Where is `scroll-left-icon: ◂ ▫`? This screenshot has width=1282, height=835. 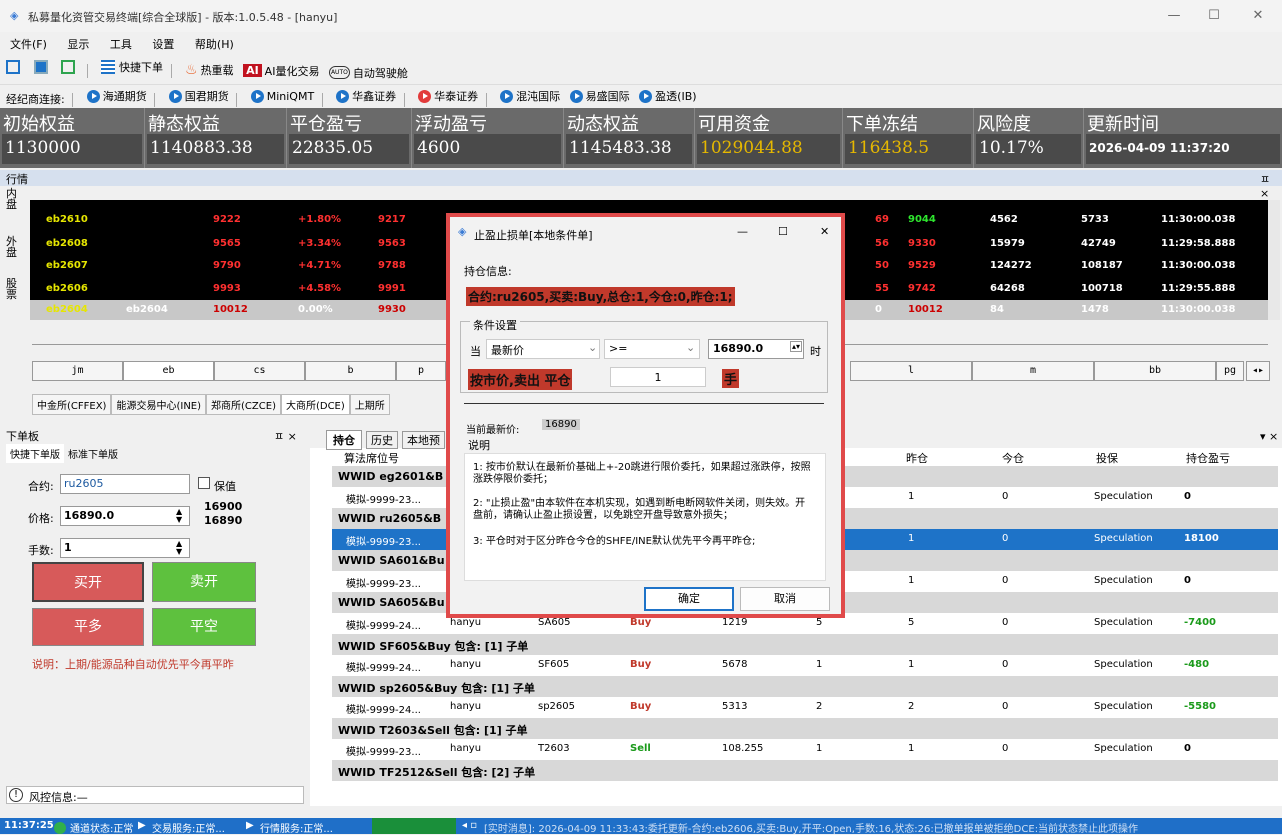
scroll-left-icon: ◂ ▫ is located at coordinates (469, 825).